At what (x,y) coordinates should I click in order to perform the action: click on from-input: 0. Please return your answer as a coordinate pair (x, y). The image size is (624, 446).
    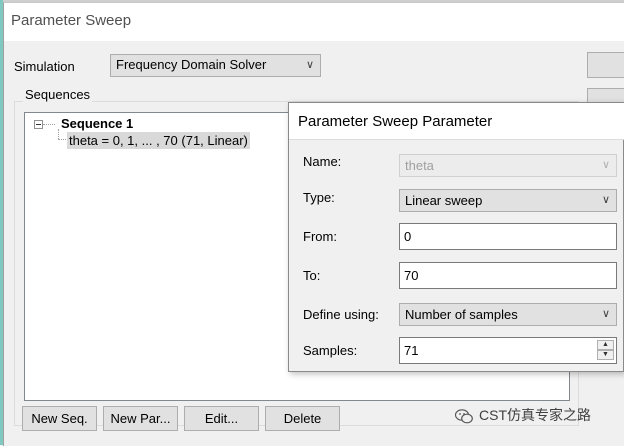
    Looking at the image, I should click on (508, 236).